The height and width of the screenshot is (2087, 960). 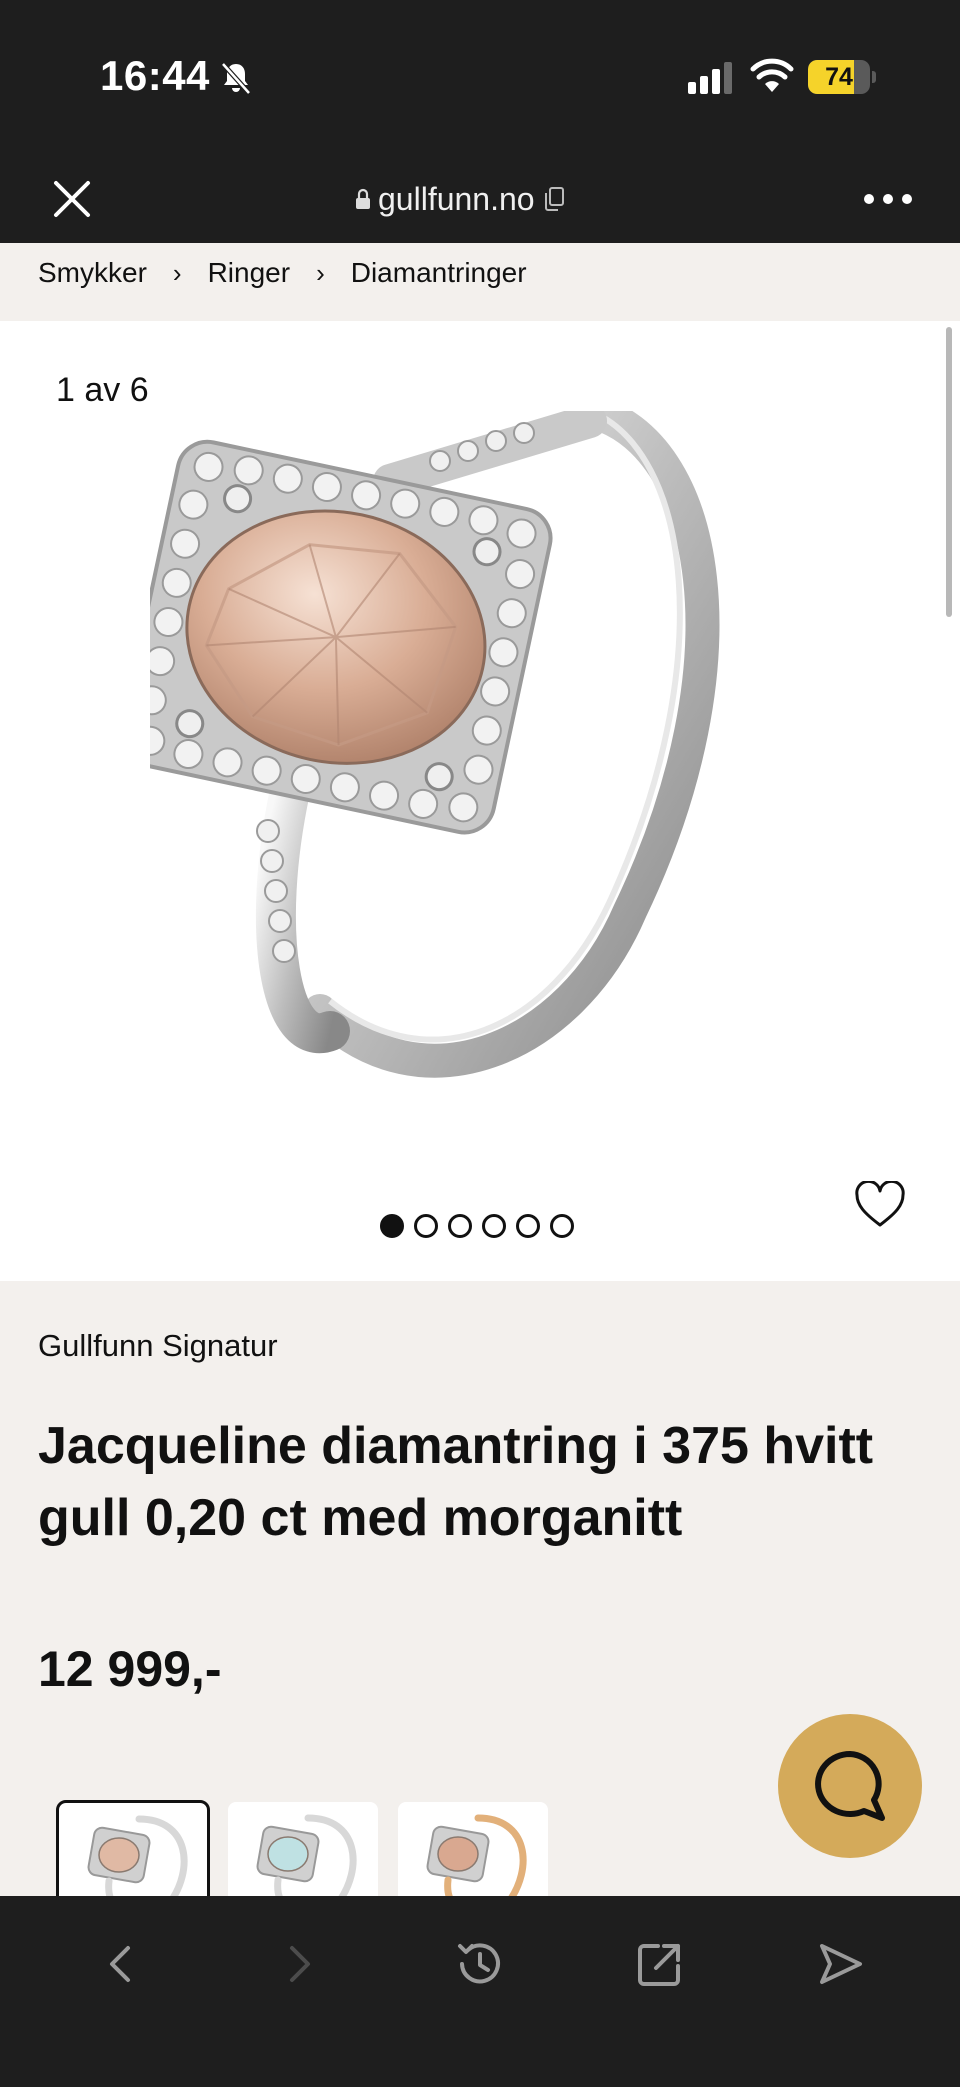 I want to click on status-time: 16:44, so click(x=155, y=75).